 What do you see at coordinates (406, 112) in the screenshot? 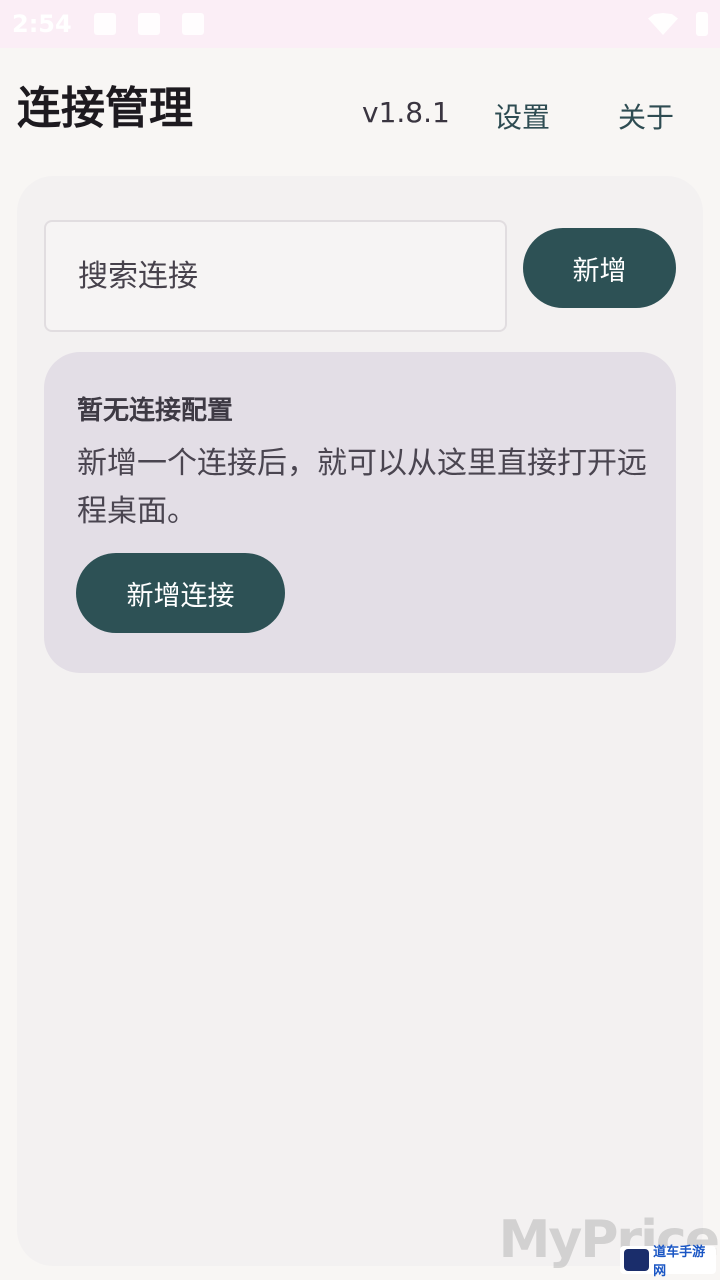
I see `version-label: v1.8.1` at bounding box center [406, 112].